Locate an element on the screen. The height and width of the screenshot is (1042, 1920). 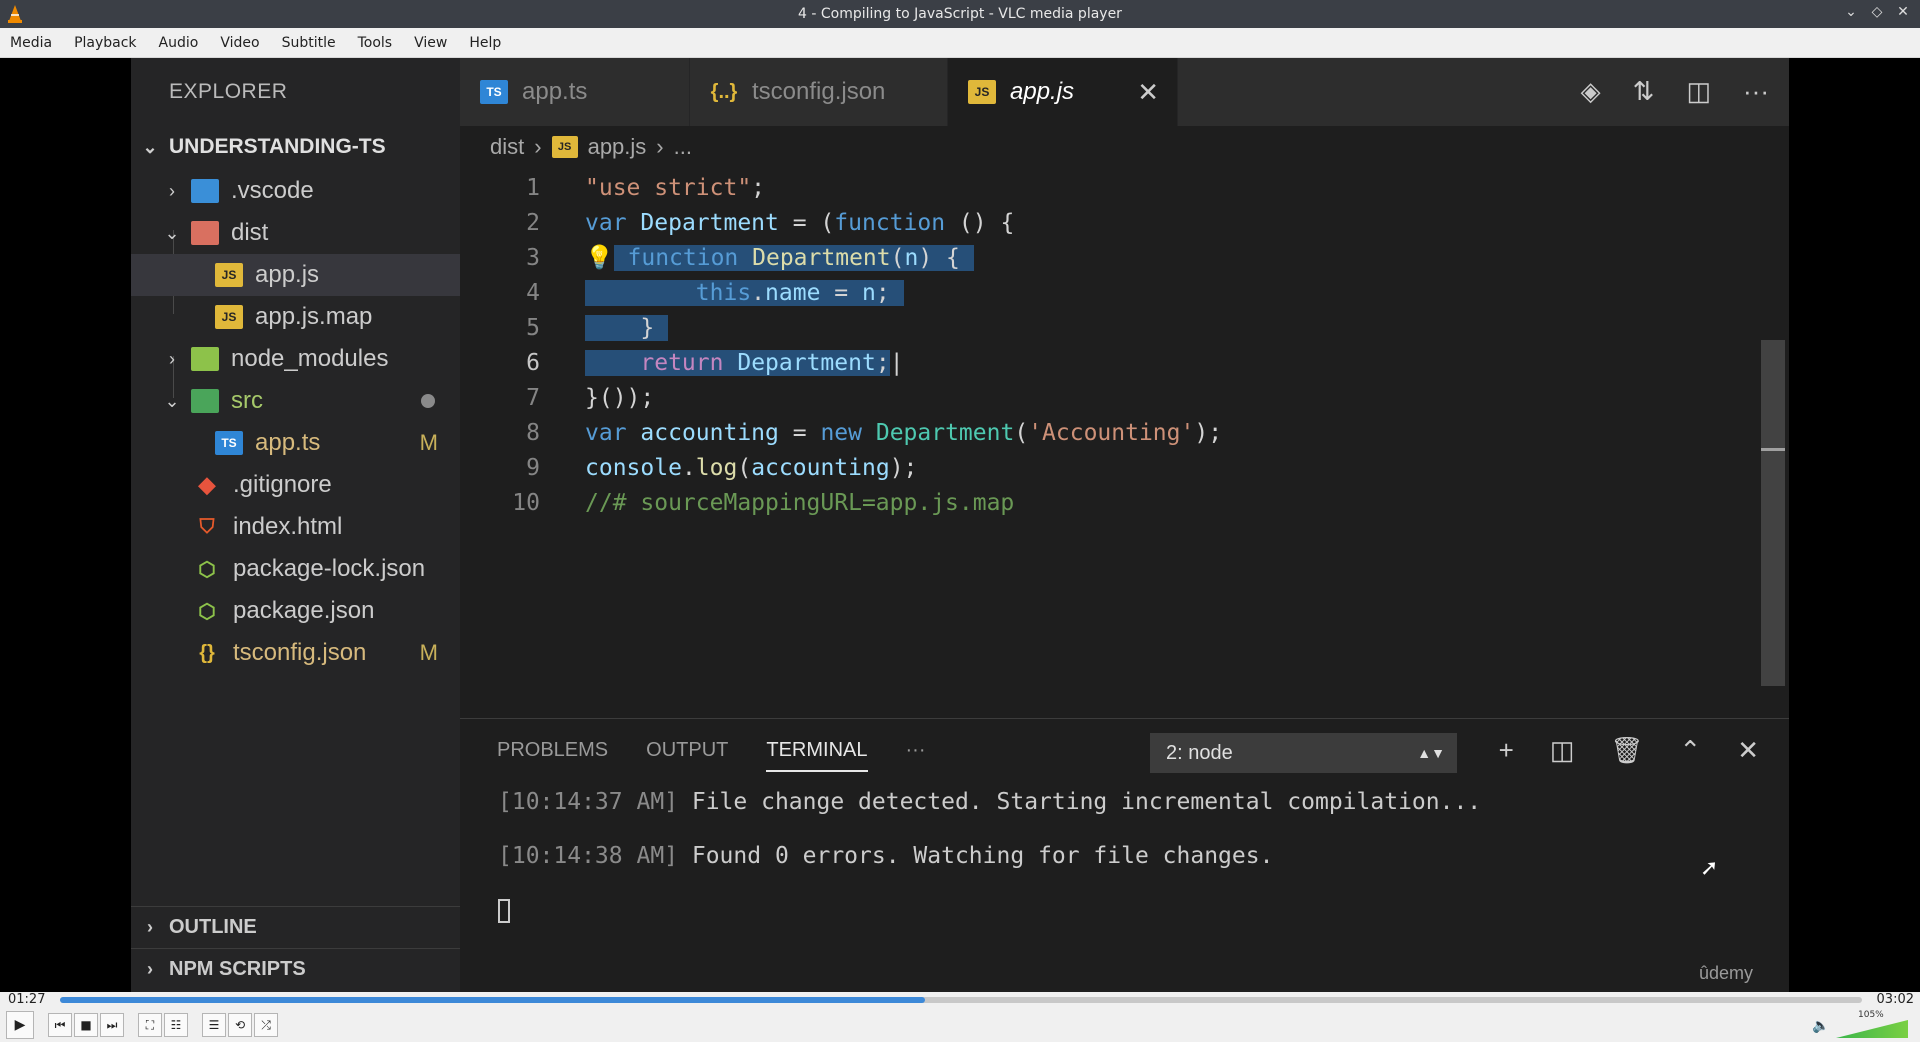
menu-playback: Playback is located at coordinates (105, 43).